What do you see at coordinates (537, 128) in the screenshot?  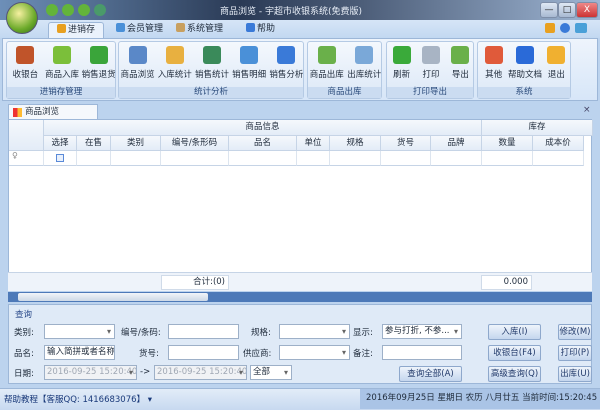 I see `group-header-stock: 库存` at bounding box center [537, 128].